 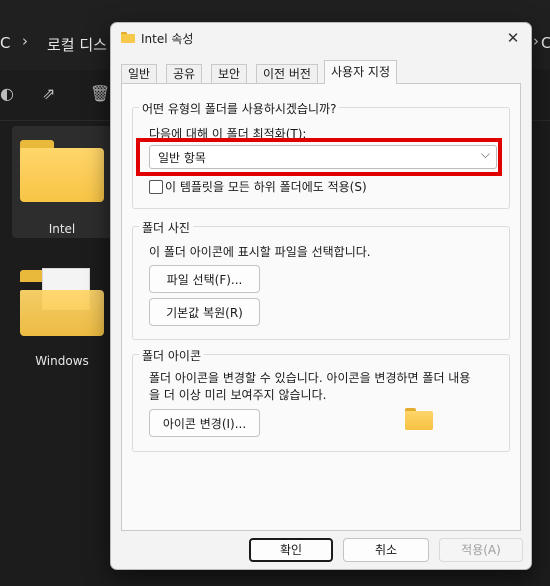 What do you see at coordinates (481, 550) in the screenshot?
I see `apply-button: 적용(A)` at bounding box center [481, 550].